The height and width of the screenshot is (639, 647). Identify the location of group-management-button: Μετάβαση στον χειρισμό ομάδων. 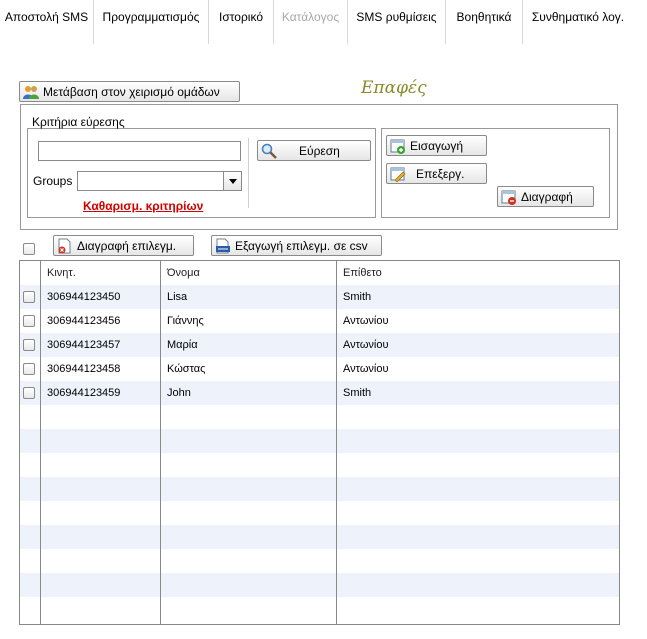
(129, 91).